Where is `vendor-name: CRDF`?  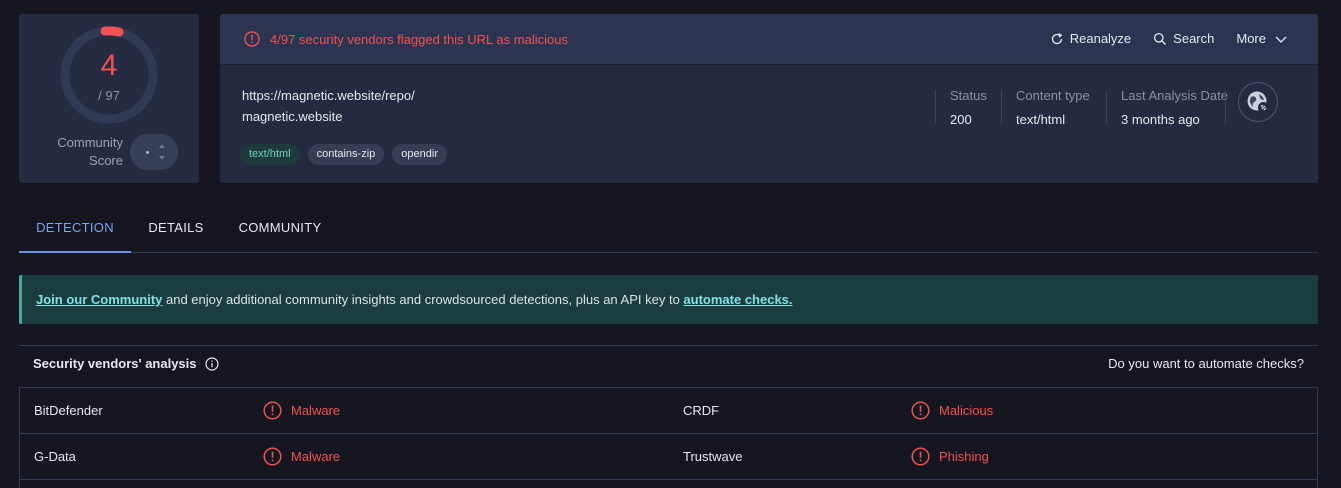 vendor-name: CRDF is located at coordinates (701, 410).